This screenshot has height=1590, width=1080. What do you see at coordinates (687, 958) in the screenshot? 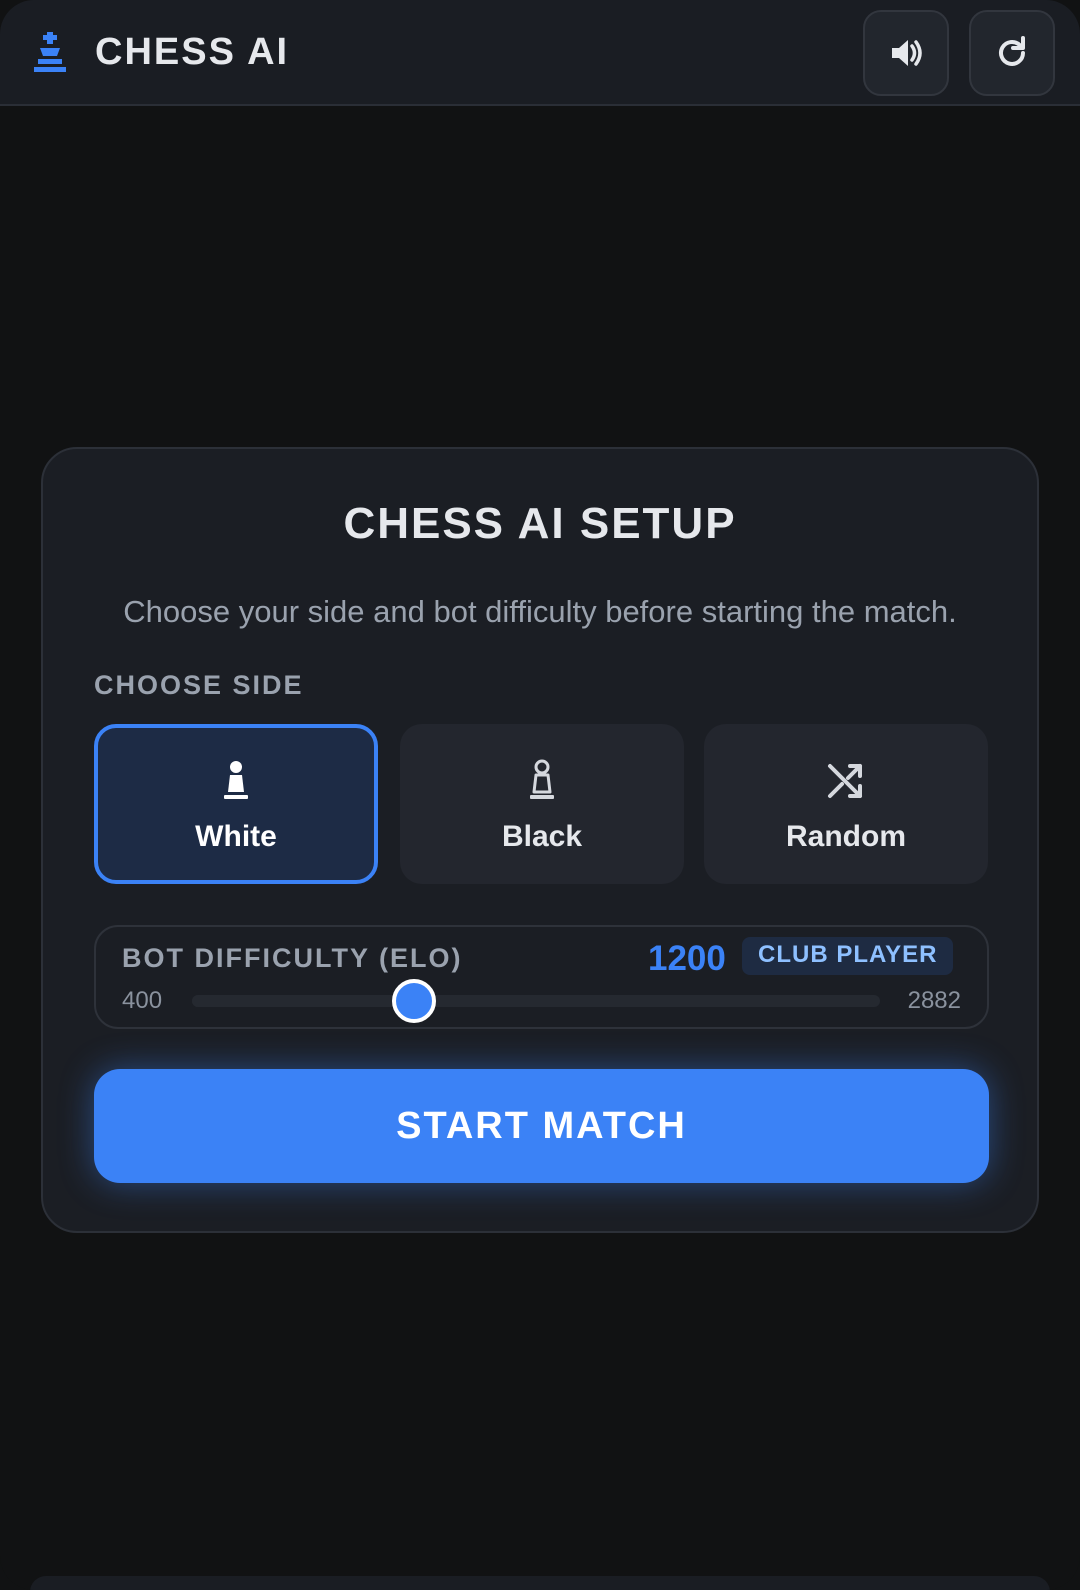
I see `difficulty-value: 1200` at bounding box center [687, 958].